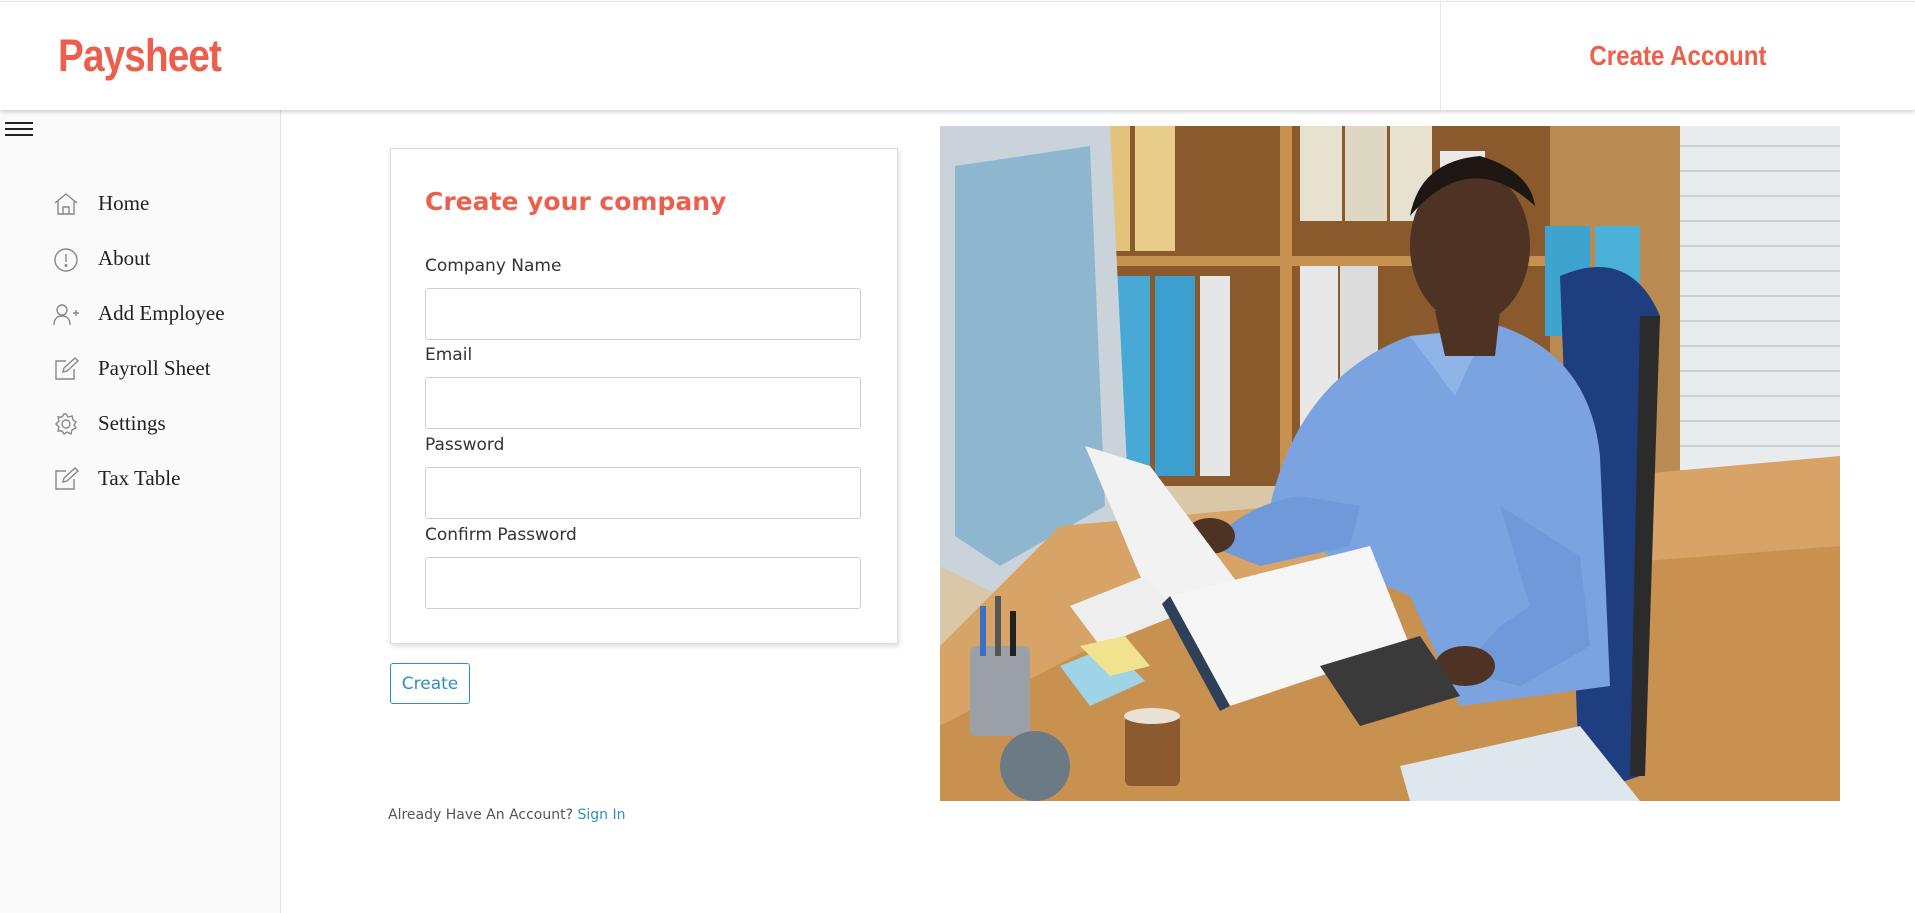 The image size is (1915, 913). Describe the element at coordinates (430, 683) in the screenshot. I see `create-button: Create` at that location.